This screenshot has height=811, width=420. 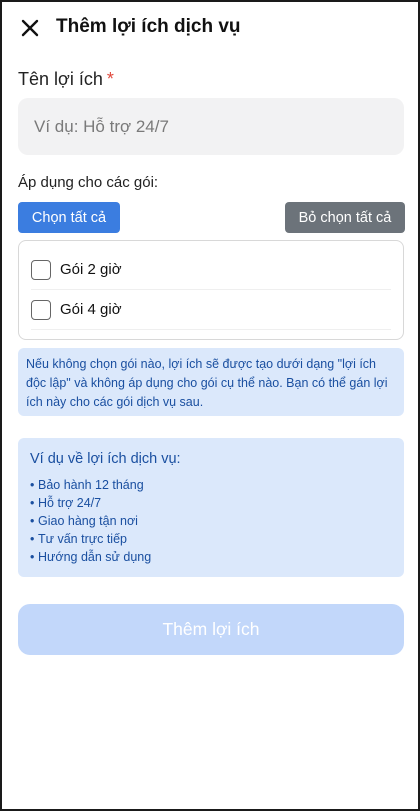 I want to click on example-item: Hướng dẫn sử dụng, so click(x=211, y=557).